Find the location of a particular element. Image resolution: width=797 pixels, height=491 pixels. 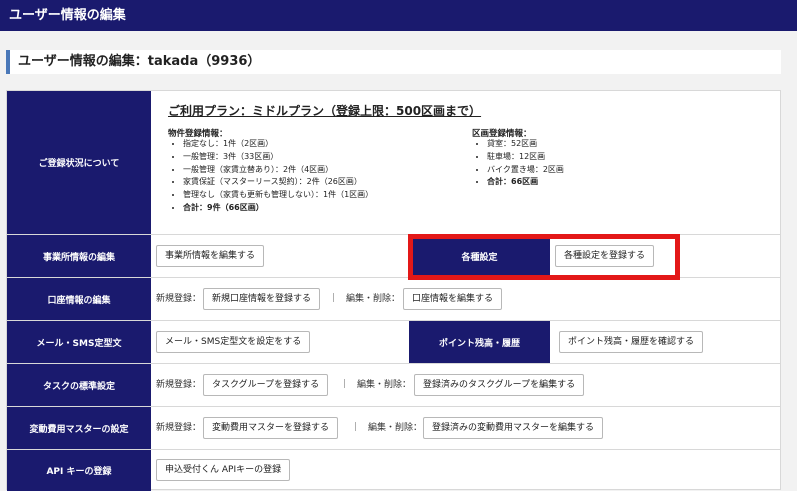

list-item: 貸室：52区画 is located at coordinates (525, 144).